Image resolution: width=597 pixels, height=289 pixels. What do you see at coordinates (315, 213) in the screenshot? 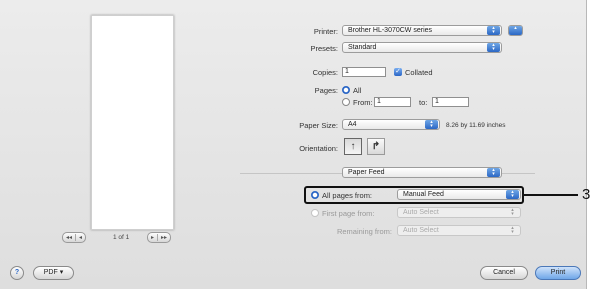
I see `first-page-from-radio` at bounding box center [315, 213].